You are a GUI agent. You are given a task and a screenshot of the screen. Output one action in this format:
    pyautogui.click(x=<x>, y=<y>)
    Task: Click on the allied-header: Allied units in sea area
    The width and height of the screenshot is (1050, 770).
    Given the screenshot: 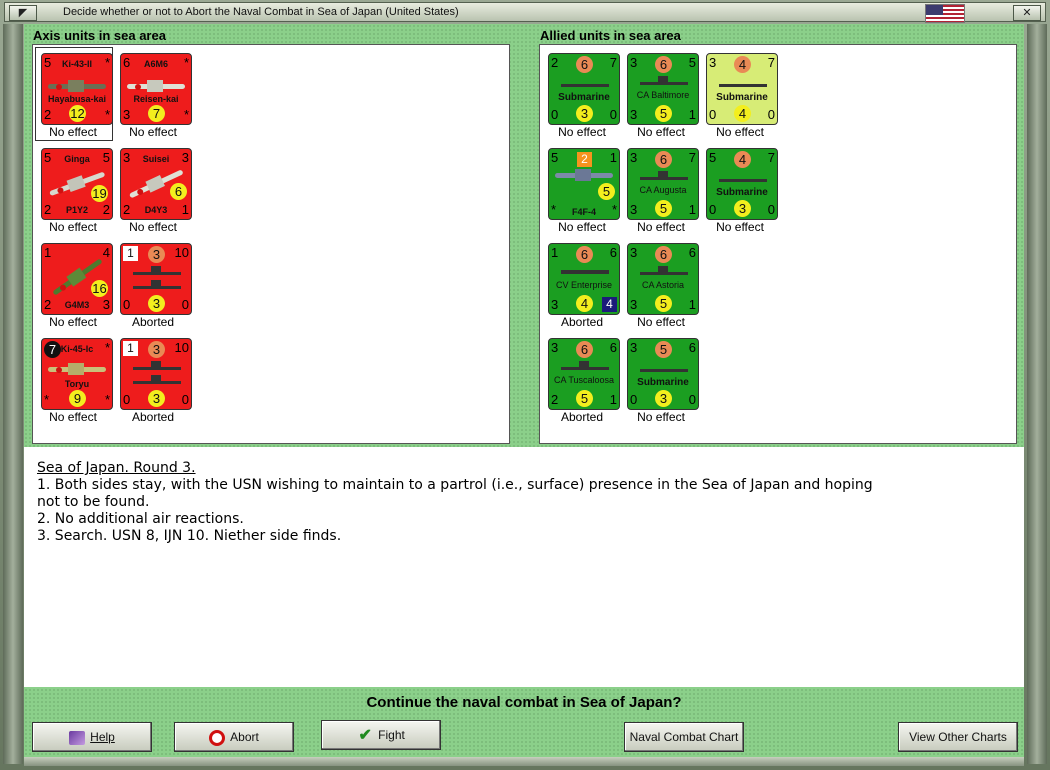 What is the action you would take?
    pyautogui.click(x=610, y=35)
    